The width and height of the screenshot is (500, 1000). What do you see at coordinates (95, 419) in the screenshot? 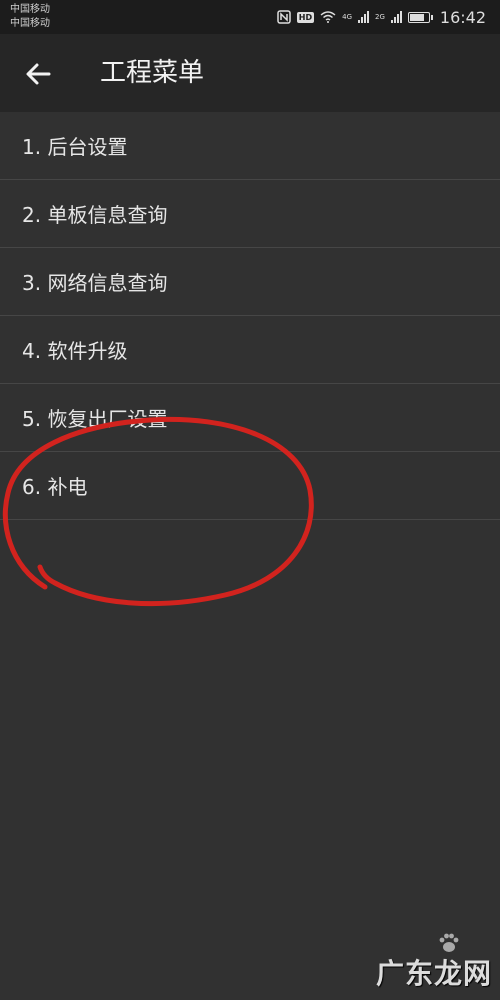
I see `menu-item-label: 5. 恢复出厂设置` at bounding box center [95, 419].